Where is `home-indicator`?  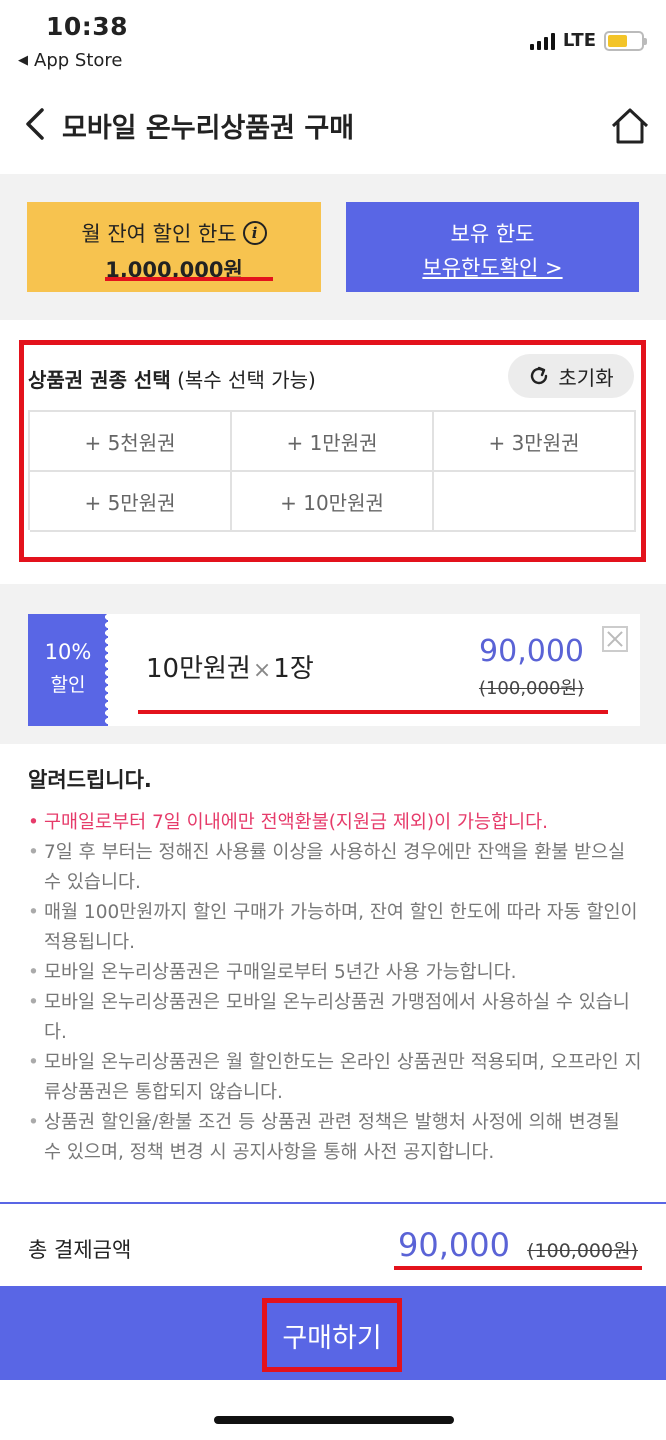 home-indicator is located at coordinates (334, 1420).